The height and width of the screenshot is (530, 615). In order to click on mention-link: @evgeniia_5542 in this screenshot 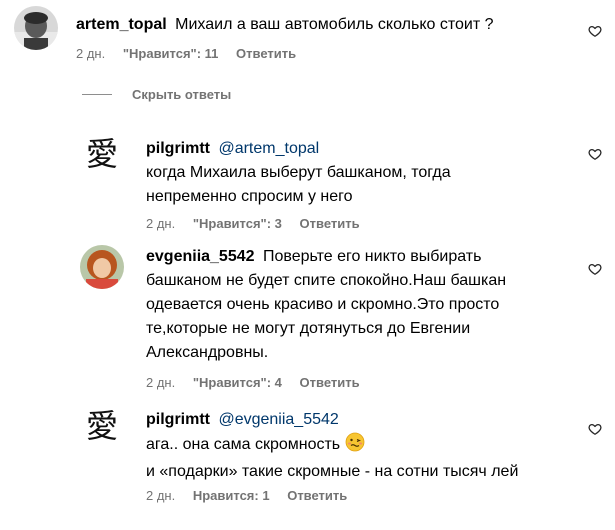, I will do `click(278, 419)`.